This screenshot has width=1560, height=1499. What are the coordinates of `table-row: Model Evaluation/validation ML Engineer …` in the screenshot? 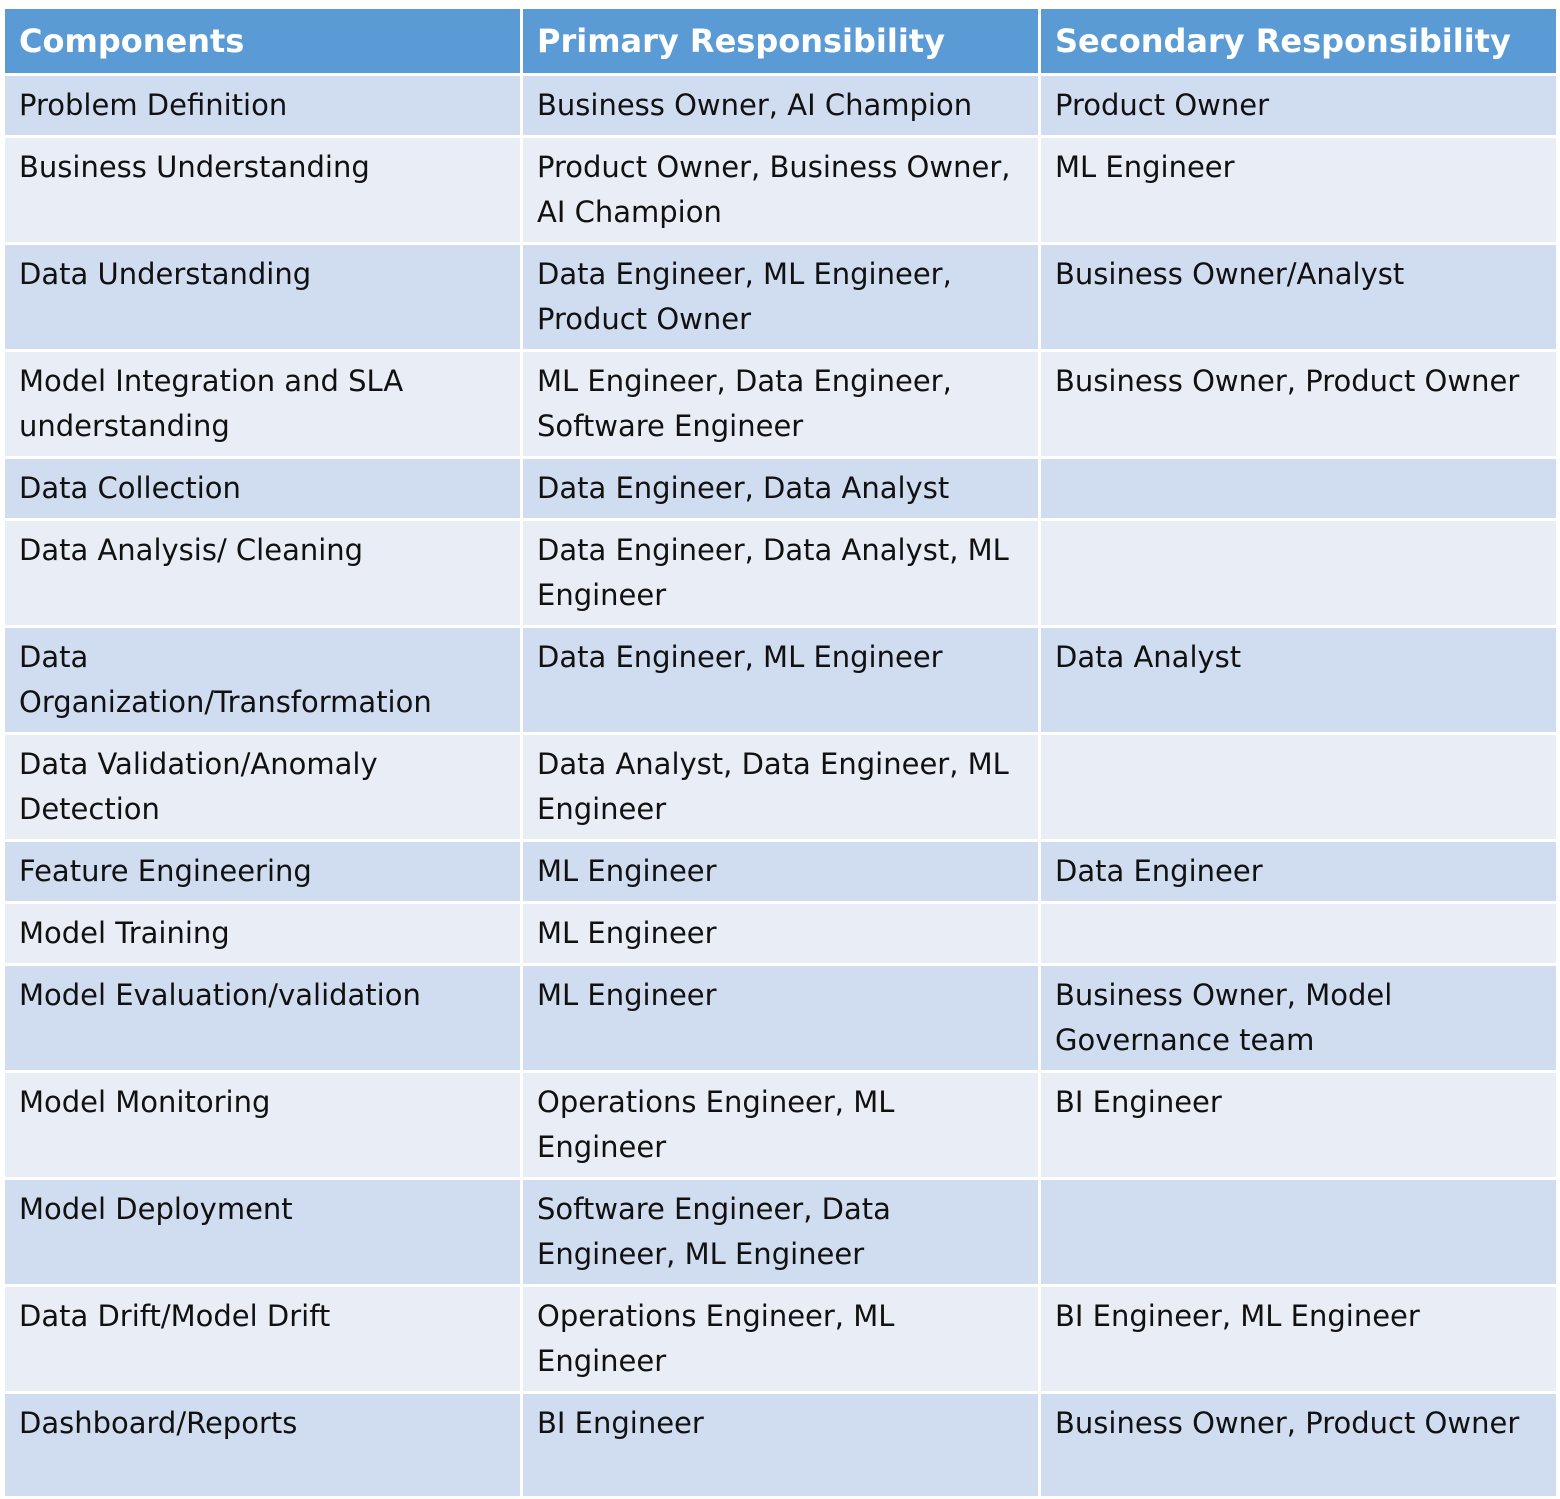 It's located at (780, 1018).